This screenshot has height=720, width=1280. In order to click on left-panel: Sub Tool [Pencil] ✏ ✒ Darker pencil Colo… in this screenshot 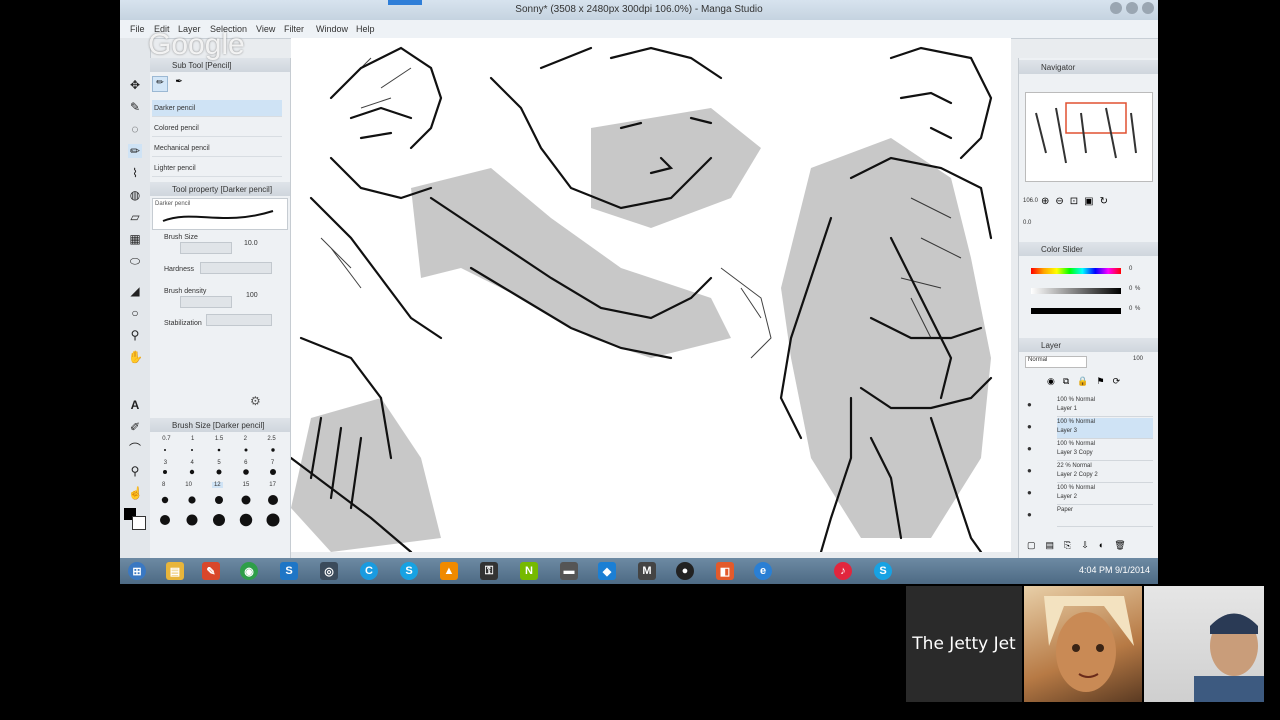, I will do `click(220, 308)`.